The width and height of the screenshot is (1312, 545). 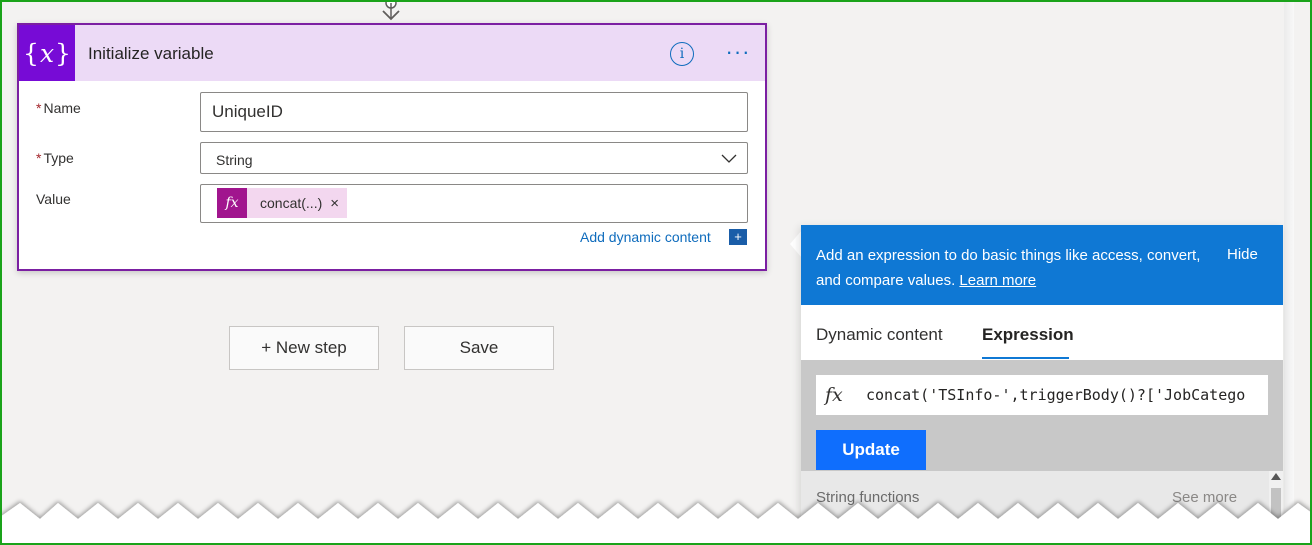 I want to click on card-title: Initialize variable, so click(x=151, y=53).